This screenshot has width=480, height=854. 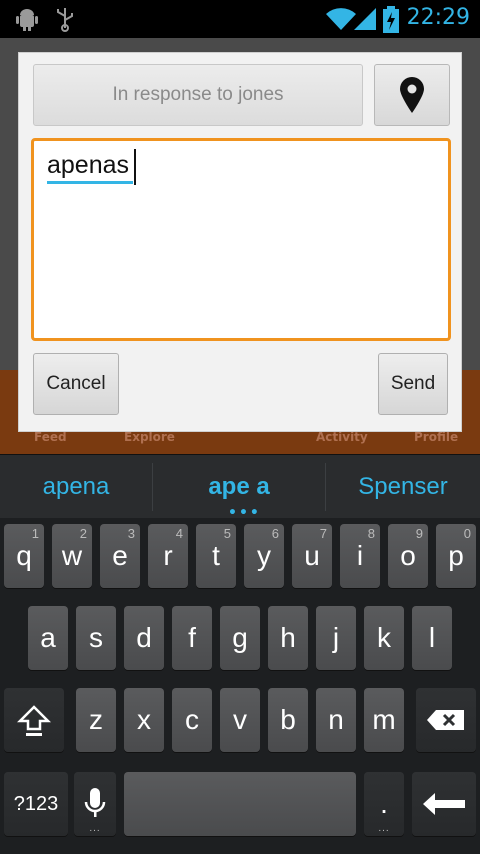 What do you see at coordinates (240, 487) in the screenshot?
I see `suggestion-strip: apena ape a Spenser •••` at bounding box center [240, 487].